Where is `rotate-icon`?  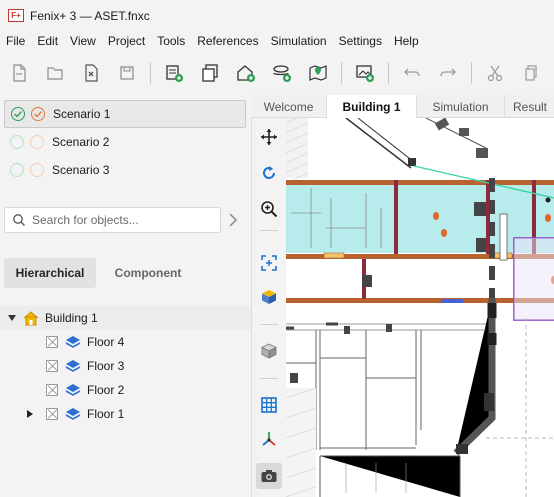 rotate-icon is located at coordinates (269, 172).